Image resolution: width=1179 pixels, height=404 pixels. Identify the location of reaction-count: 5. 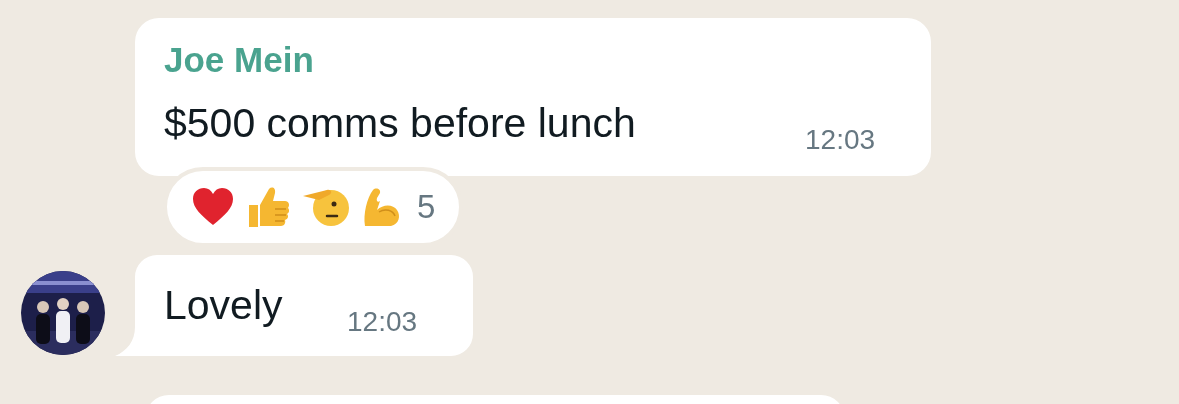
(426, 207).